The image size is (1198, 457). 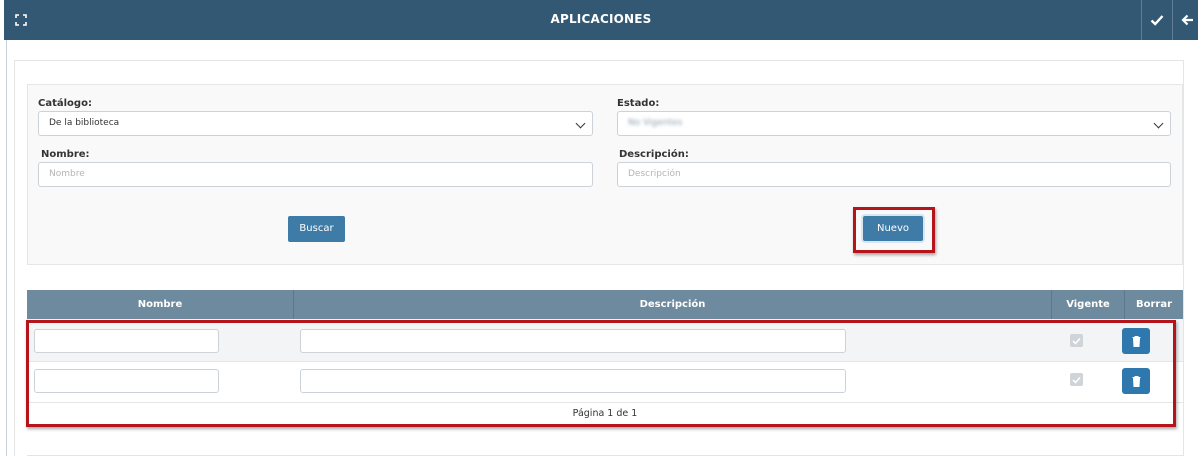 I want to click on column-header-descripcion: Descripción, so click(x=672, y=304).